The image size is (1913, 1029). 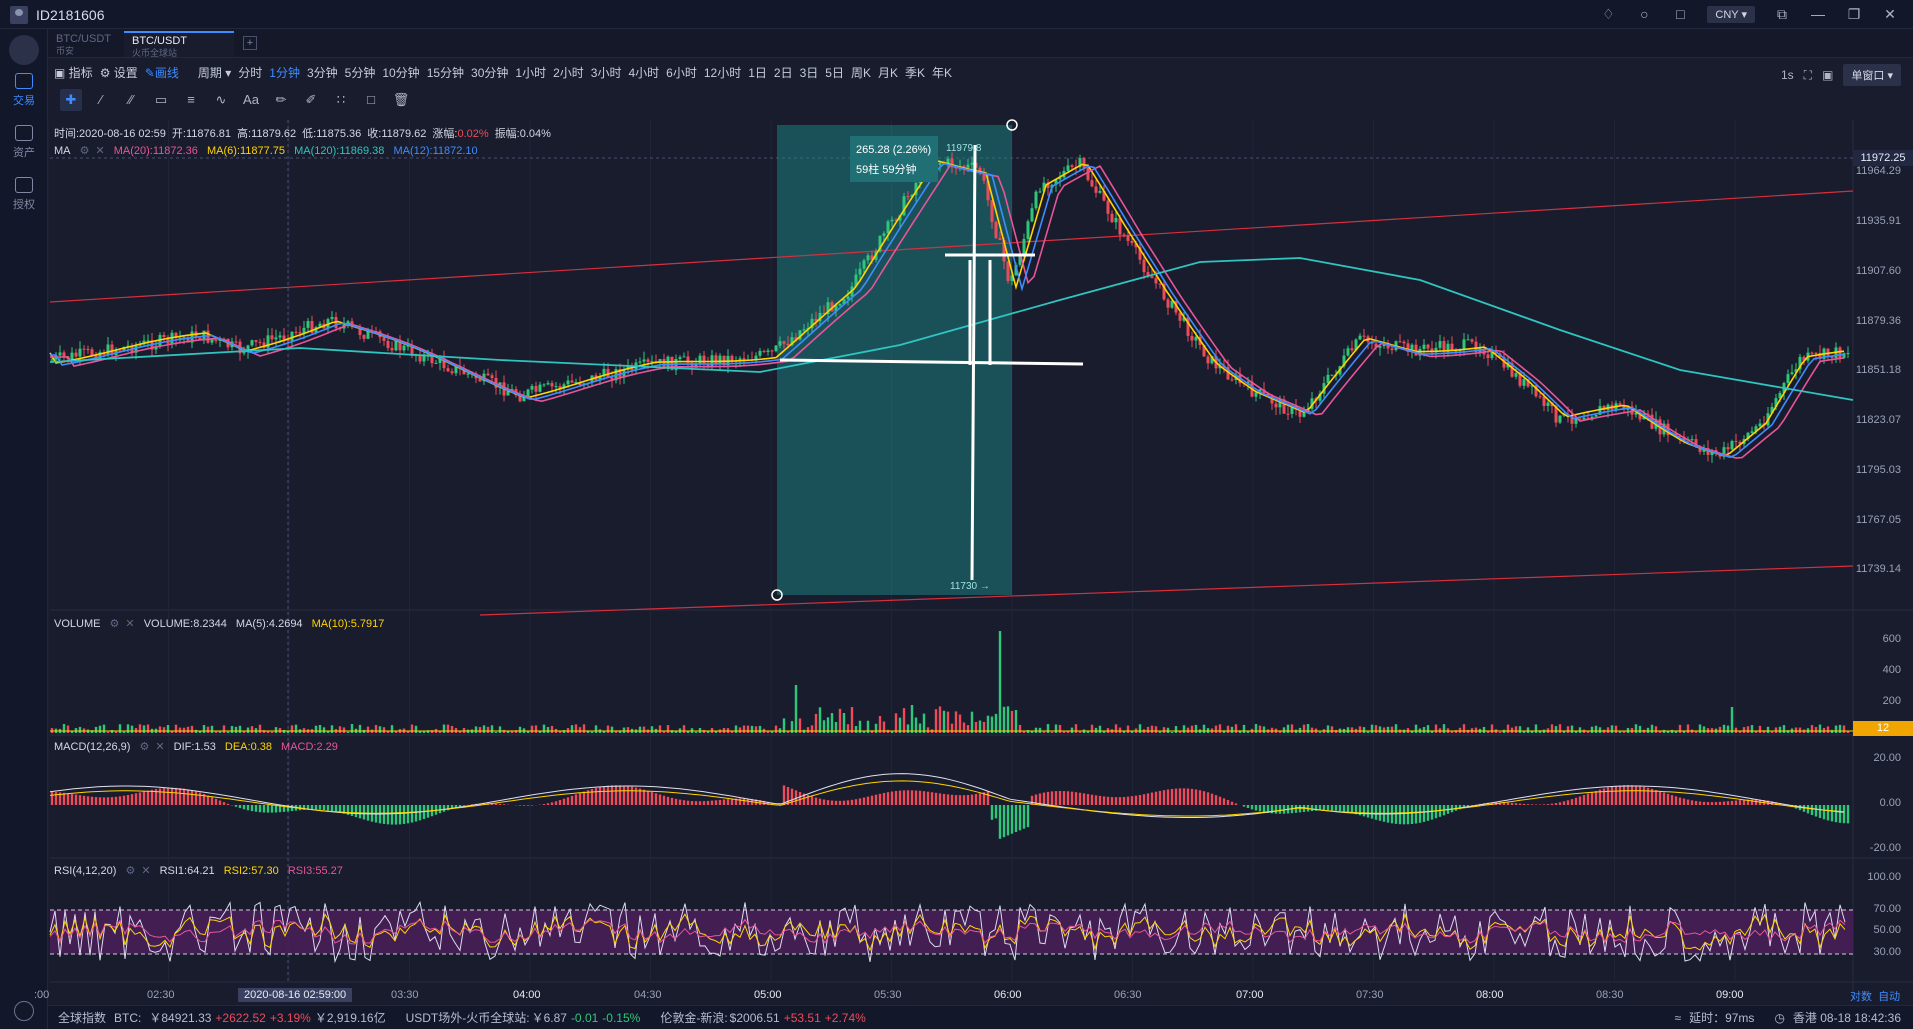 What do you see at coordinates (144, 747) in the screenshot?
I see `macd-settings-icon: ⚙` at bounding box center [144, 747].